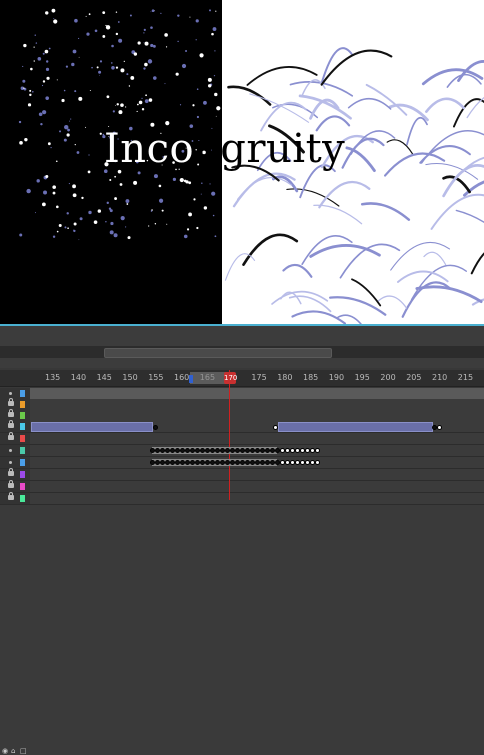 The height and width of the screenshot is (755, 484). I want to click on ruler-label: 145, so click(104, 377).